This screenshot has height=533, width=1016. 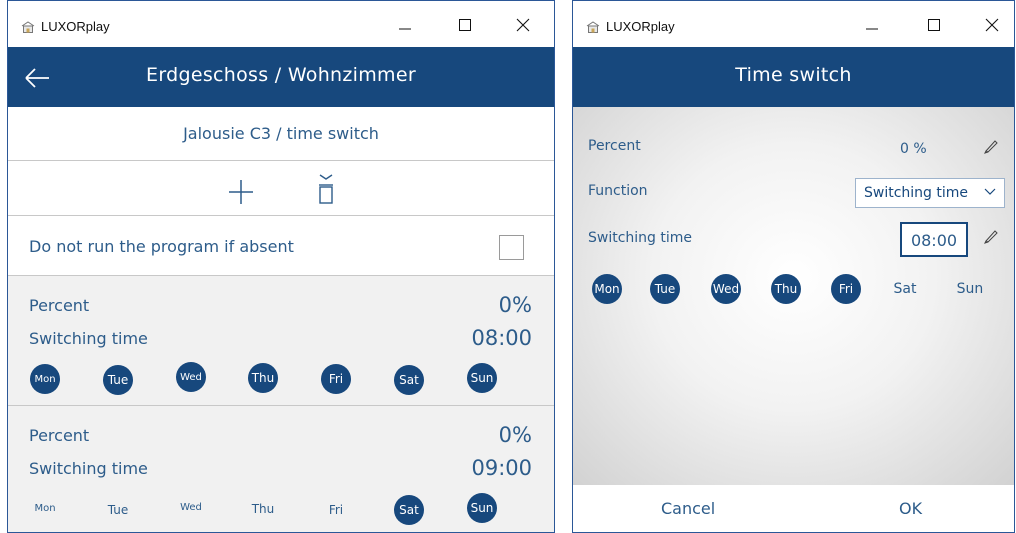 I want to click on header-title: Erdgeschoss / Wohnzimmer, so click(x=281, y=75).